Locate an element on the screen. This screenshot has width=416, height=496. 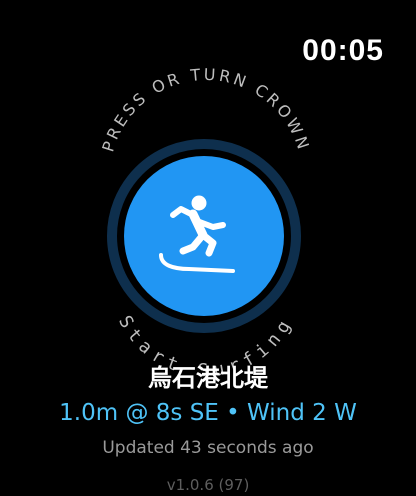
start-surfing-button is located at coordinates (204, 236).